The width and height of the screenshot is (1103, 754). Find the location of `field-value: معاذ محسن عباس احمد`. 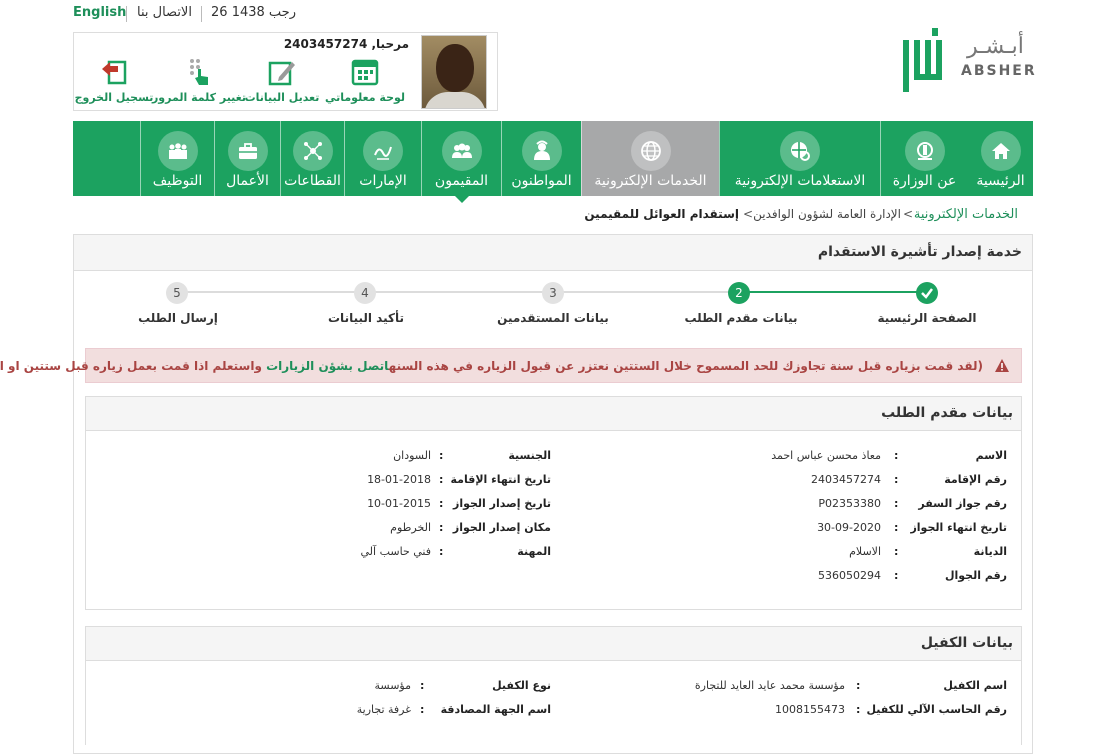

field-value: معاذ محسن عباس احمد is located at coordinates (826, 455).